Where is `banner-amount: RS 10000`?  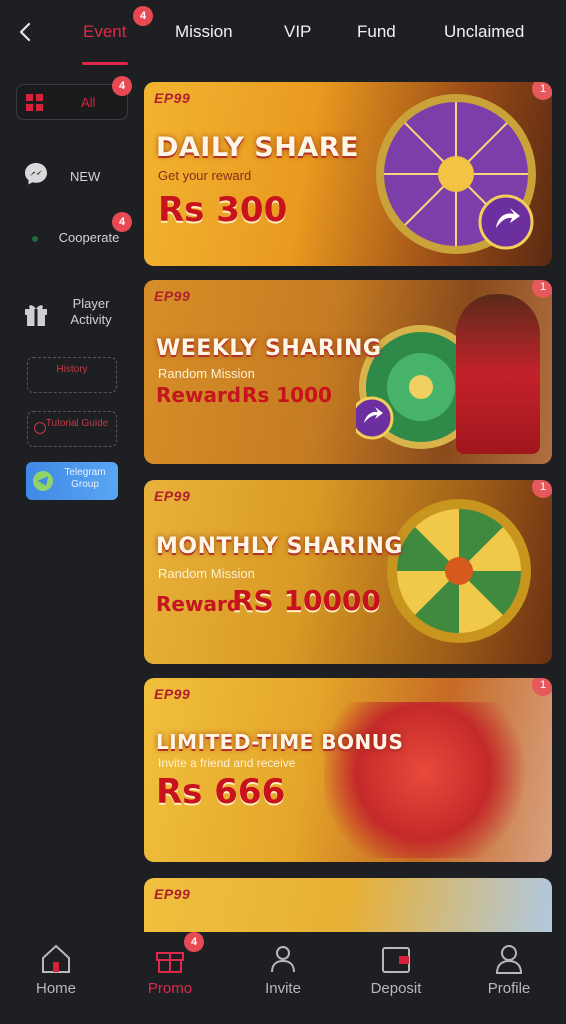
banner-amount: RS 10000 is located at coordinates (306, 600).